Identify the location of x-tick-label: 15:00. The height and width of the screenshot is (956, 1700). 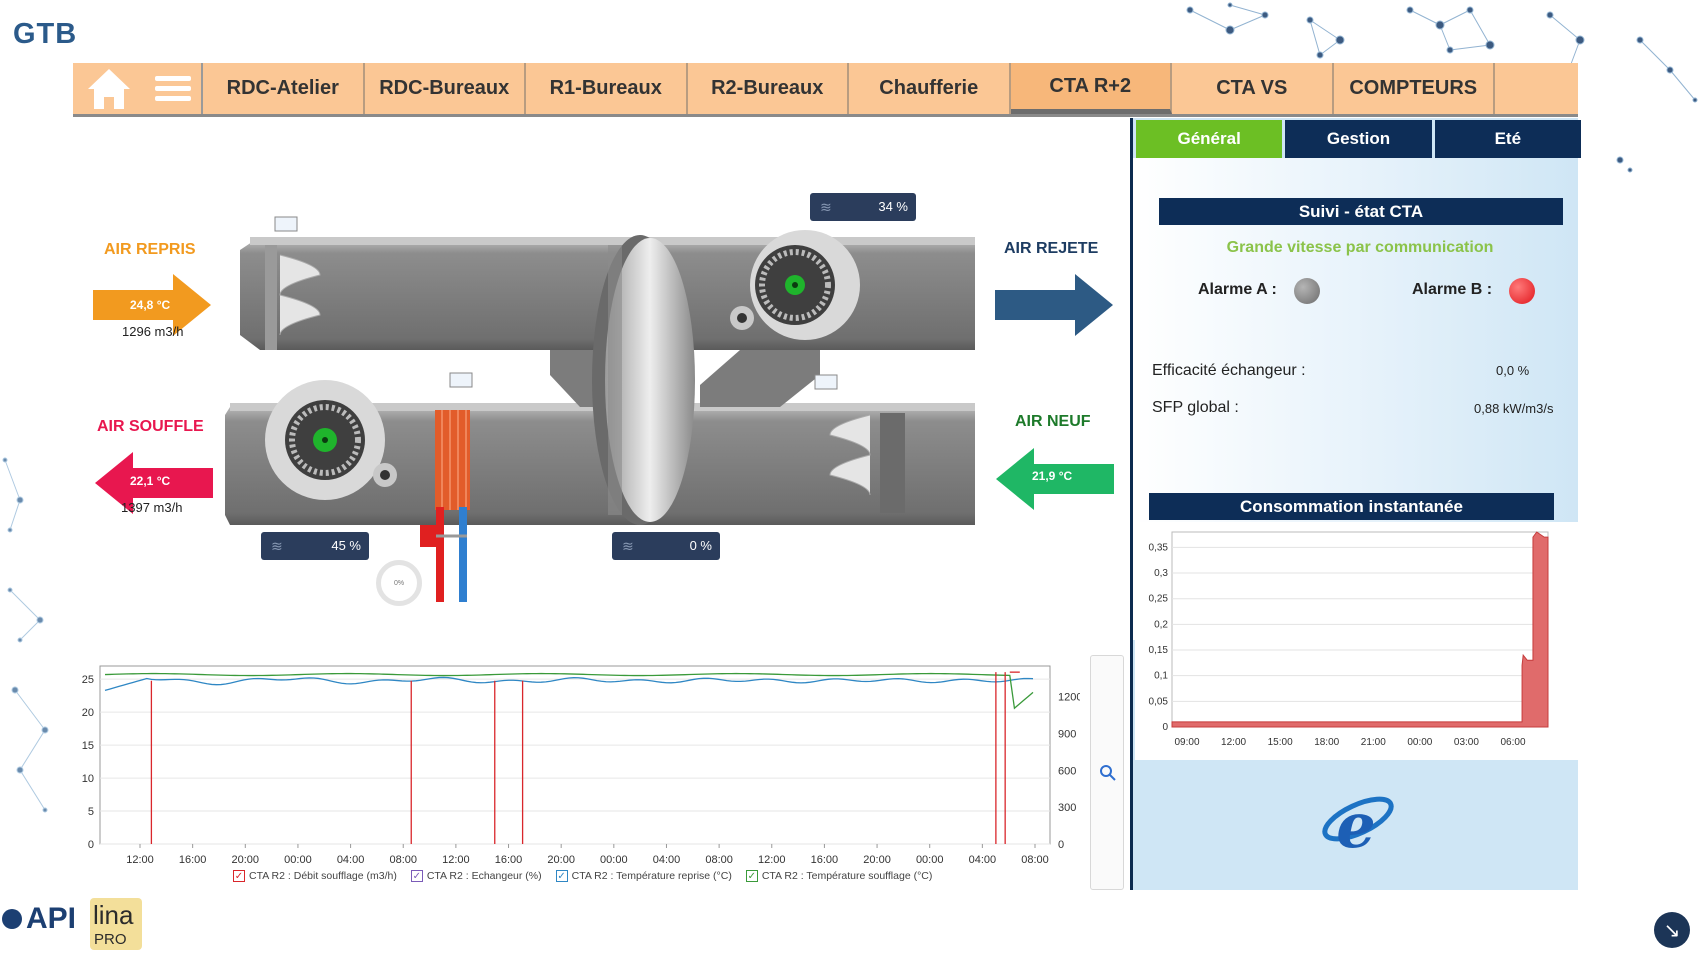
(1280, 742).